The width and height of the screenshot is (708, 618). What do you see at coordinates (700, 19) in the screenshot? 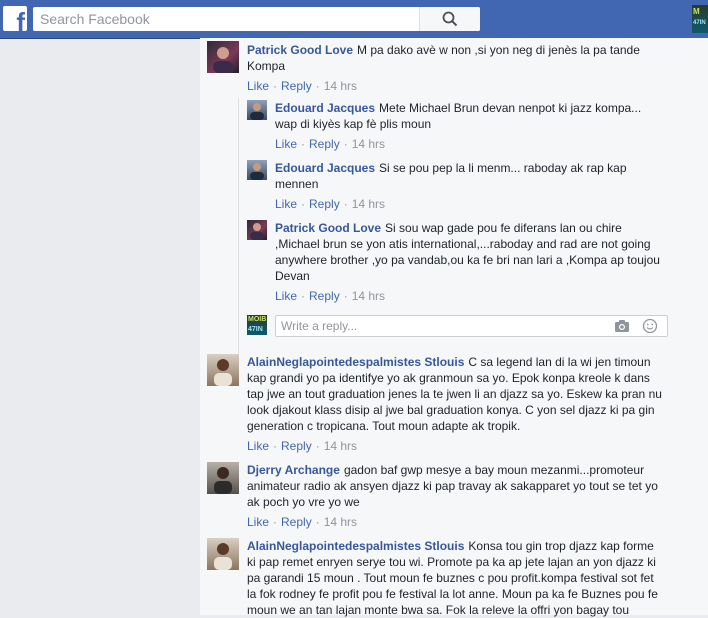
I see `profile-thumbnail: M 47IN` at bounding box center [700, 19].